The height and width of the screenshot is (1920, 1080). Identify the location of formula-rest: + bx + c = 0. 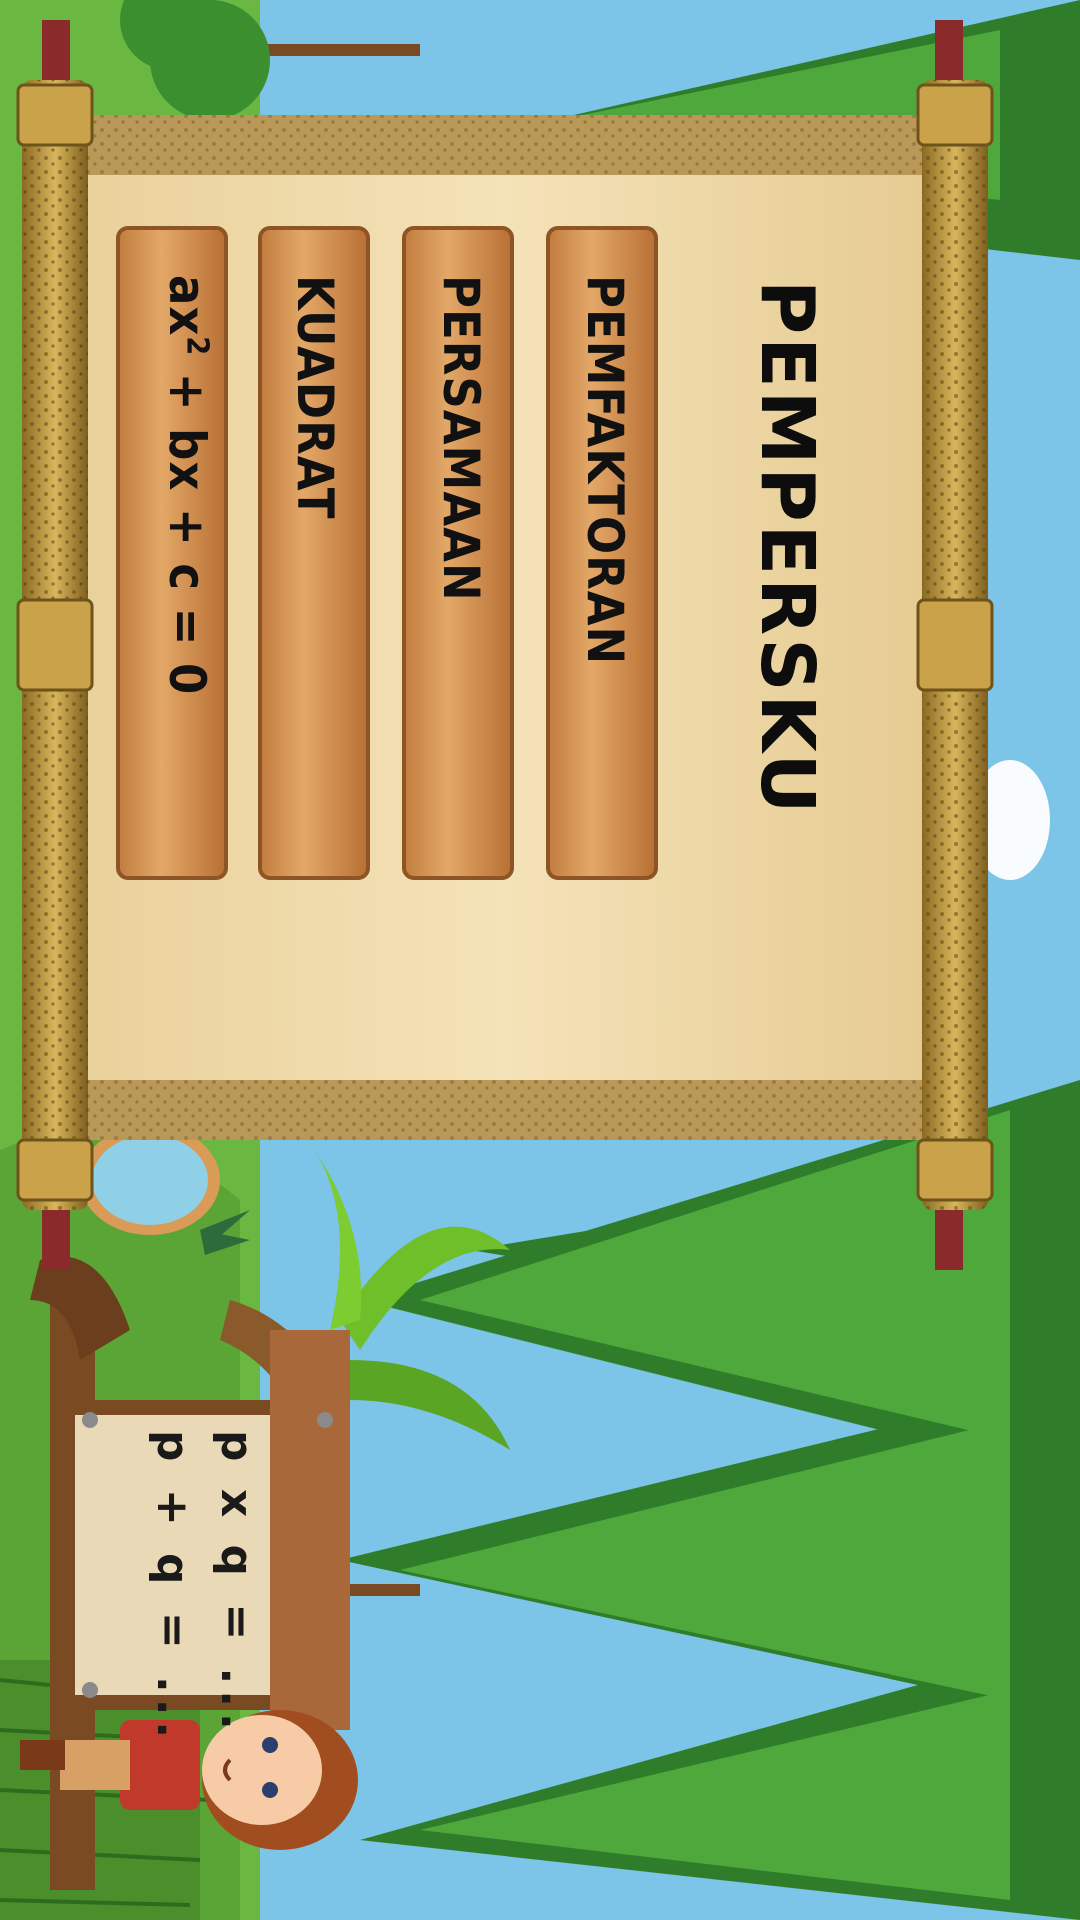
(187, 526).